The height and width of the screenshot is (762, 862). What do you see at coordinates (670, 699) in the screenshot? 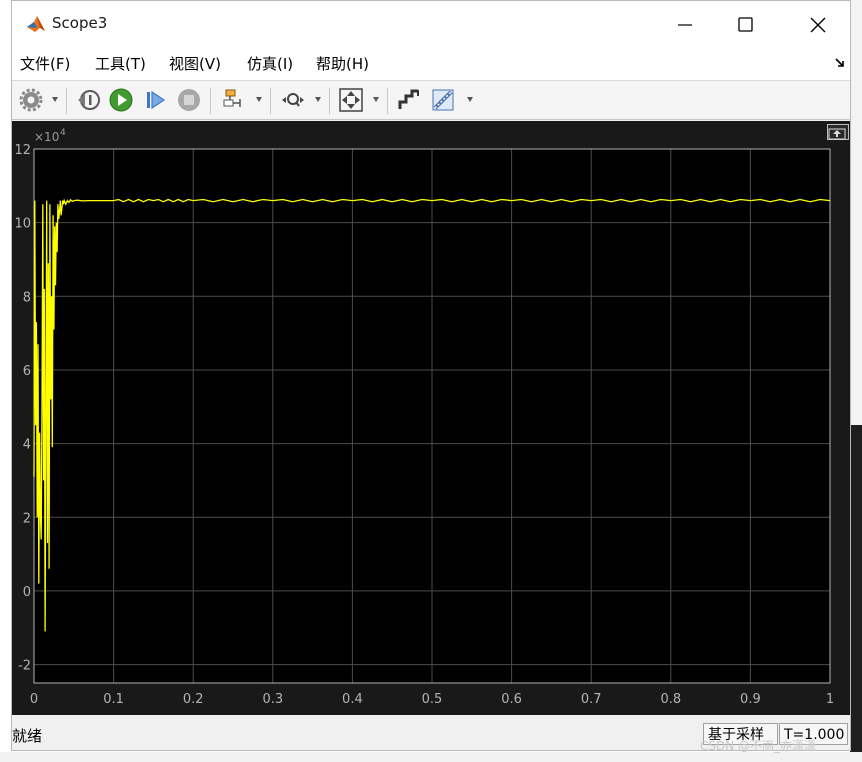
I see `x-tick-label: 0.8` at bounding box center [670, 699].